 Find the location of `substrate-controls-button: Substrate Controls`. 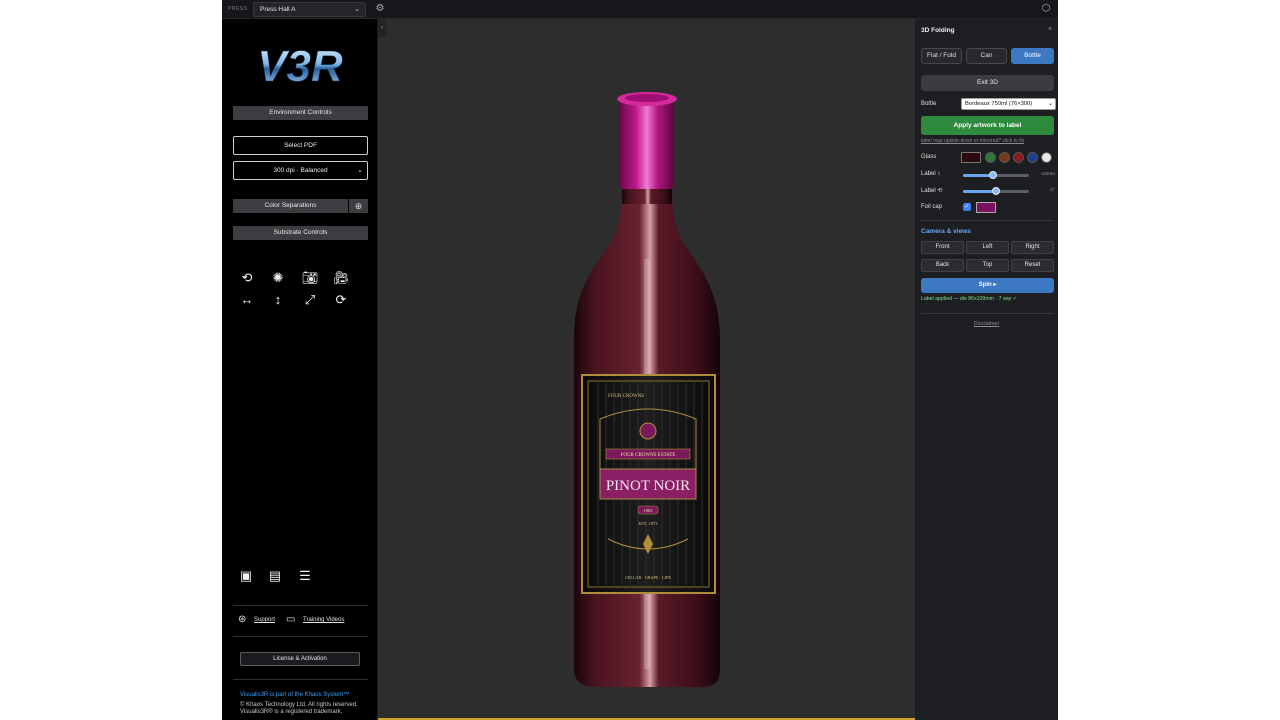

substrate-controls-button: Substrate Controls is located at coordinates (300, 233).